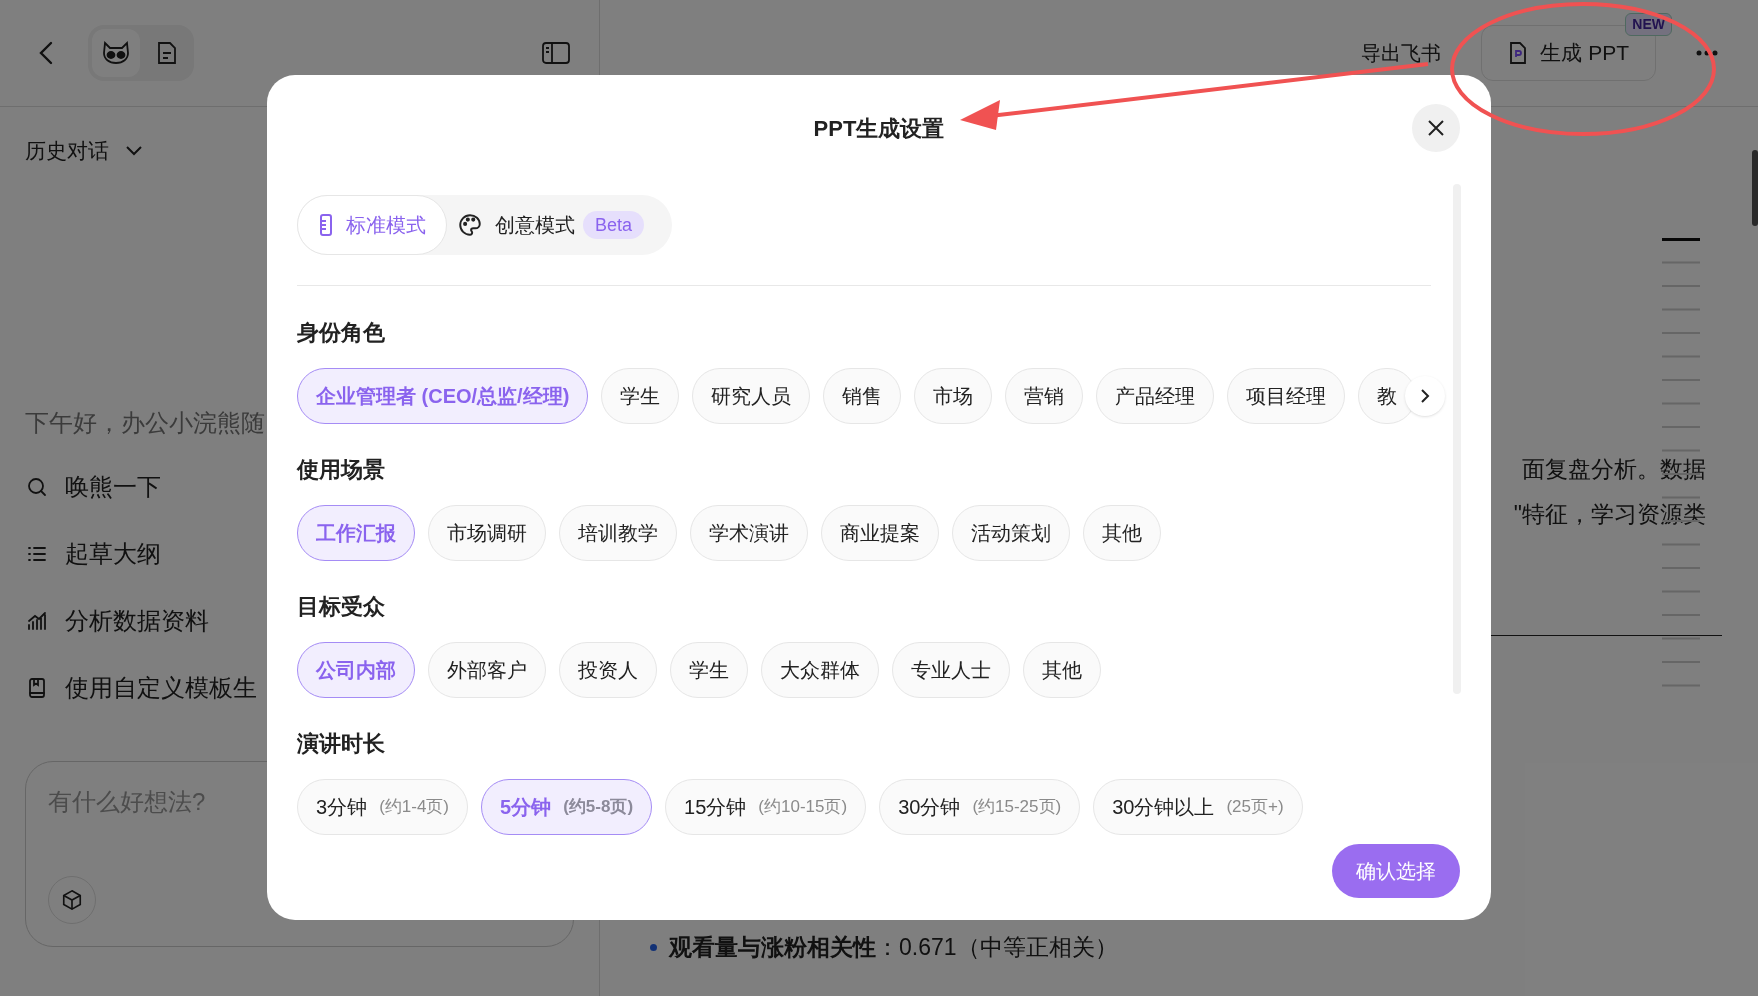 This screenshot has width=1758, height=996. What do you see at coordinates (341, 744) in the screenshot?
I see `section-heading: 演讲时长` at bounding box center [341, 744].